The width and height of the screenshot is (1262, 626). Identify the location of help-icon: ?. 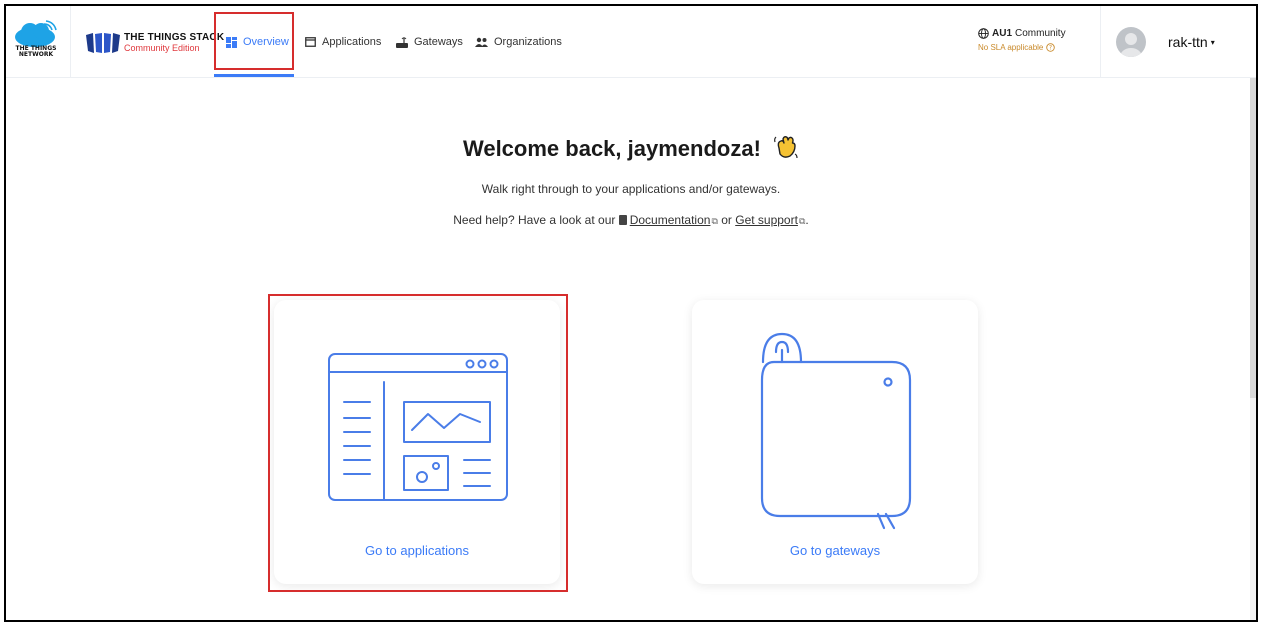
(1051, 47).